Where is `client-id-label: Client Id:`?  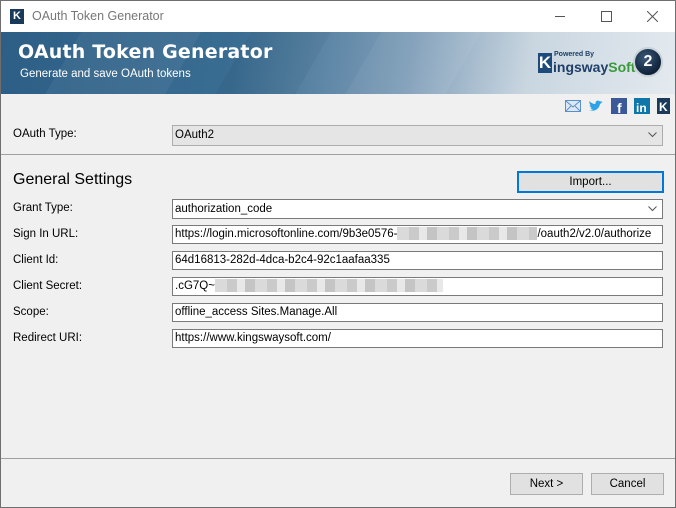 client-id-label: Client Id: is located at coordinates (36, 260).